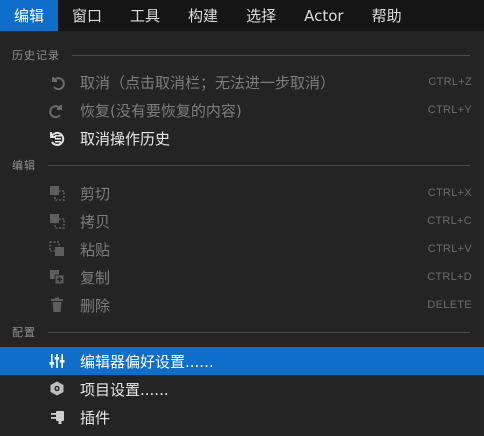  Describe the element at coordinates (95, 221) in the screenshot. I see `menu-item-label: 拷贝` at that location.